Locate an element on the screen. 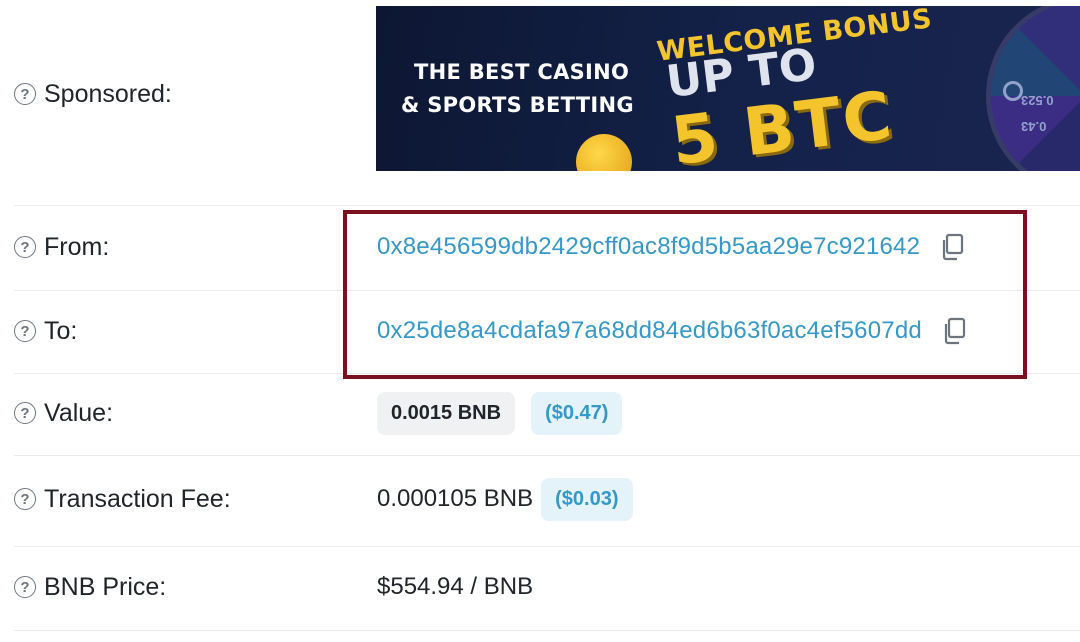 This screenshot has height=642, width=1080. value-label: Value: is located at coordinates (79, 412).